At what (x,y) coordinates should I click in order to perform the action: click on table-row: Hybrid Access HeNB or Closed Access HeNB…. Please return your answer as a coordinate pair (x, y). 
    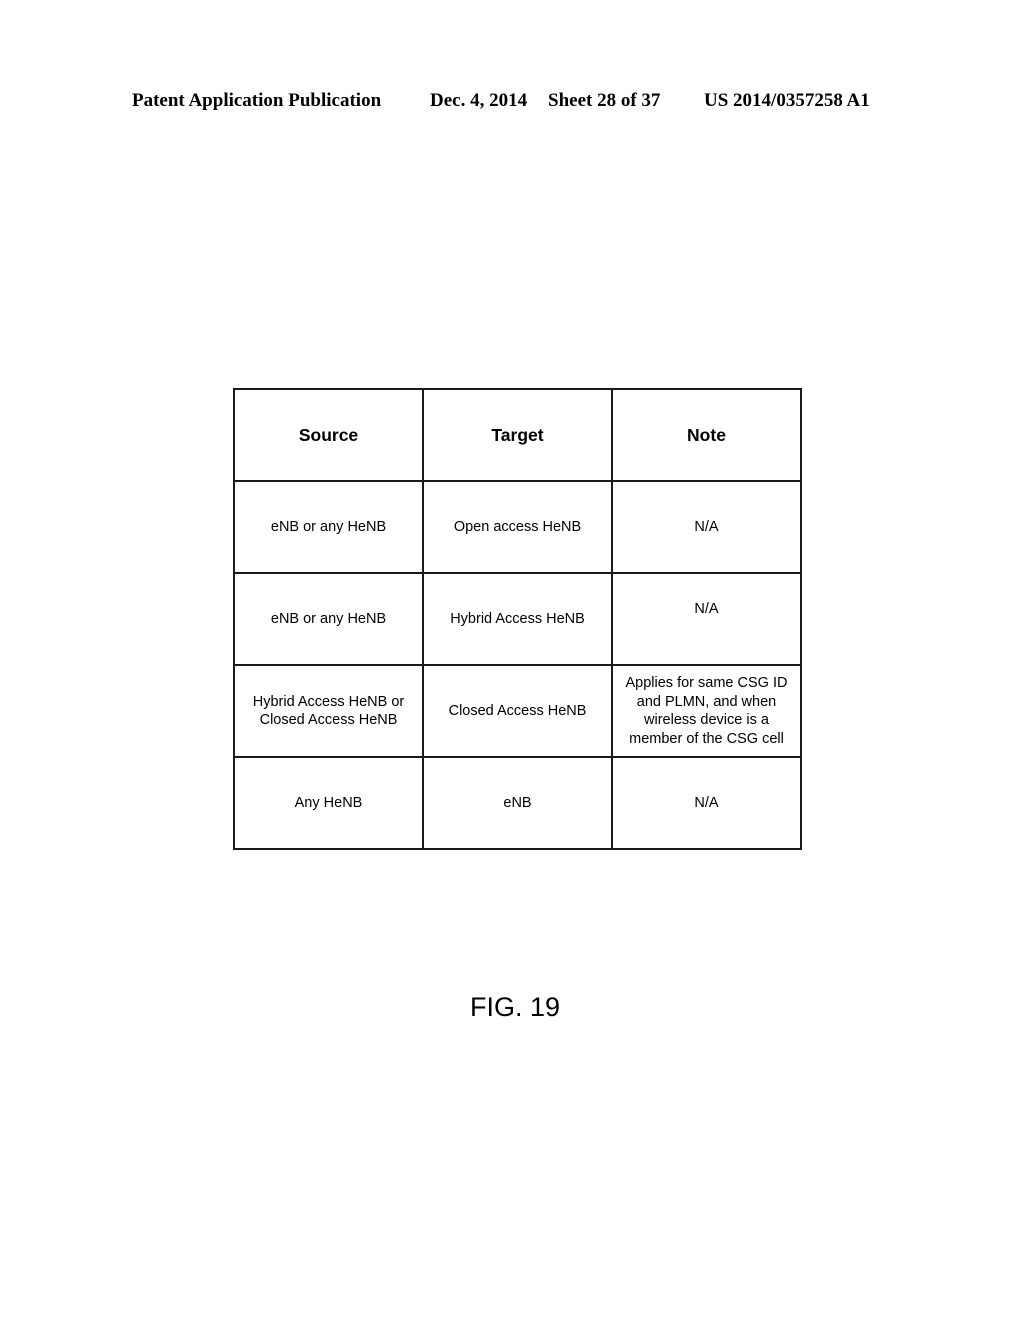
    Looking at the image, I should click on (517, 711).